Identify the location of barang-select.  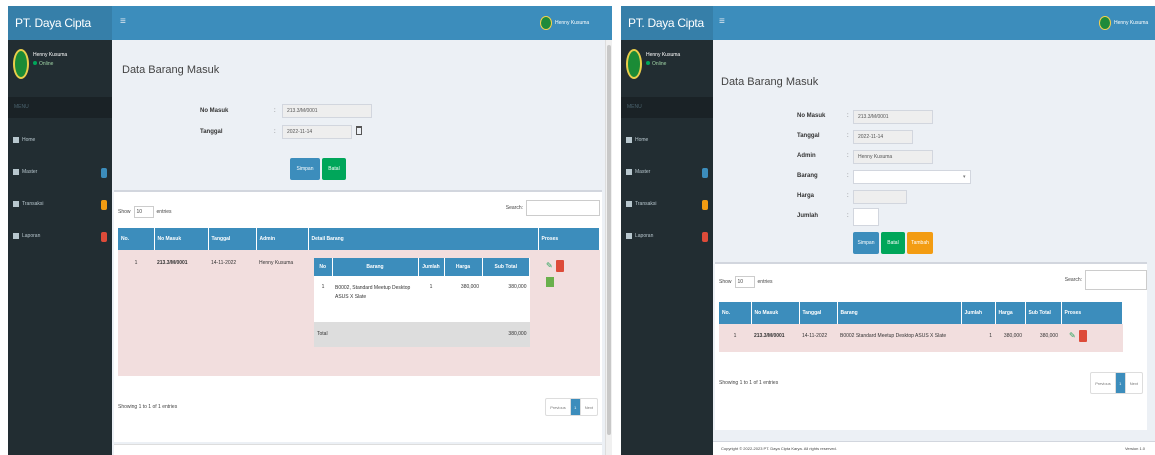
(912, 177).